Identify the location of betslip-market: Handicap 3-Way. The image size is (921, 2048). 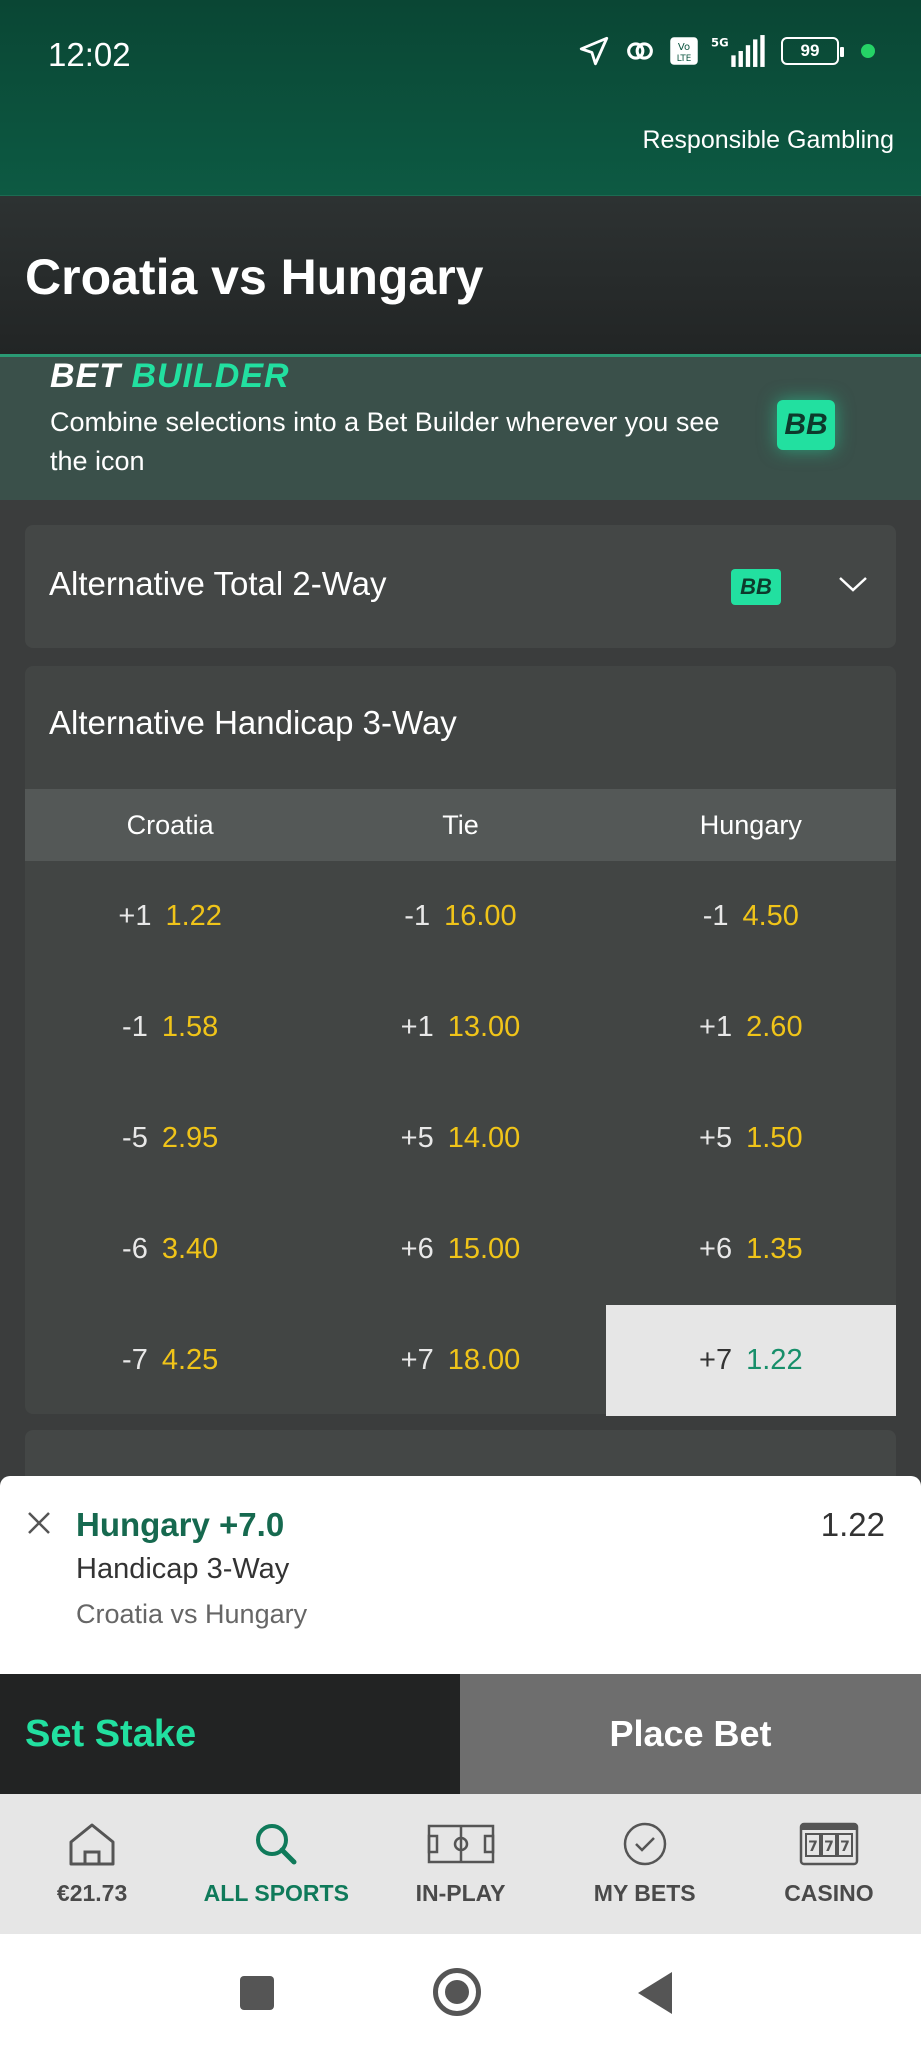
(183, 1569).